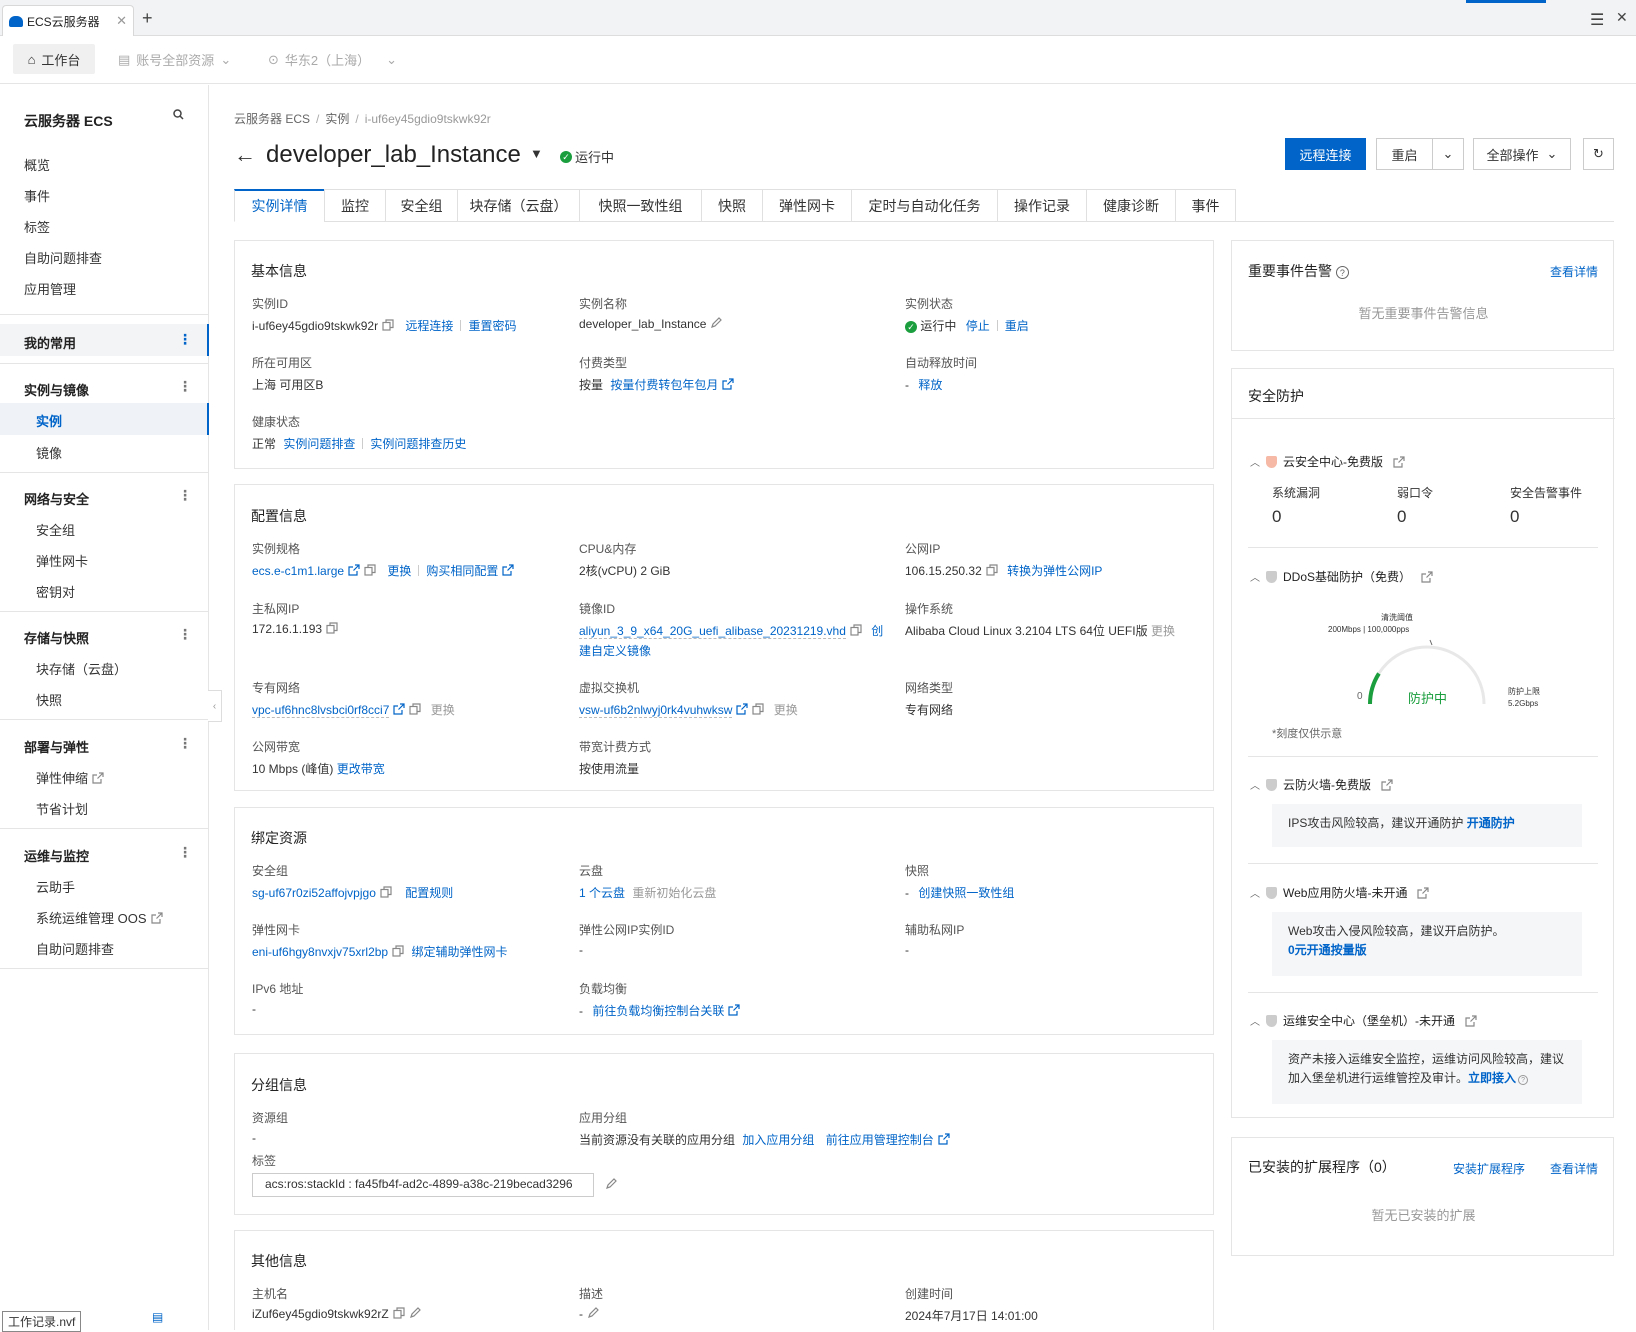 The image size is (1636, 1332). I want to click on change-bandwidth-link: 更改带宽, so click(361, 769).